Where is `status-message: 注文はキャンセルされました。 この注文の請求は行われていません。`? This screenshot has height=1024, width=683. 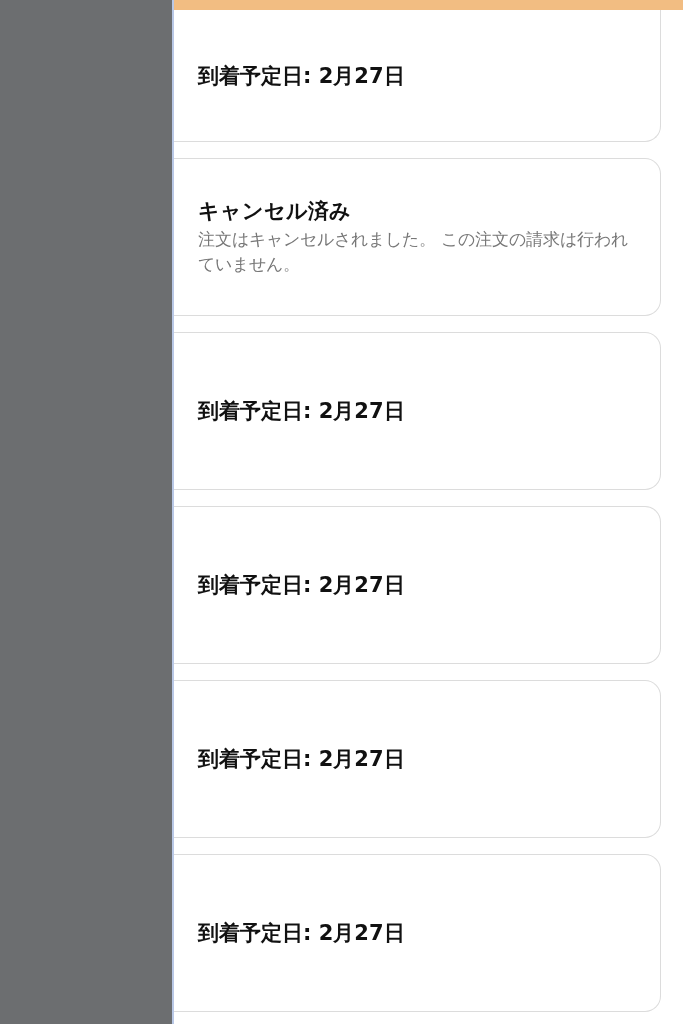 status-message: 注文はキャンセルされました。 この注文の請求は行われていません。 is located at coordinates (414, 251).